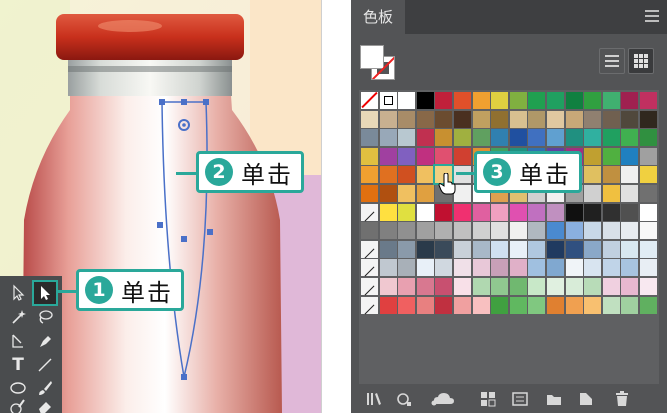  I want to click on type-tool: T, so click(18, 365).